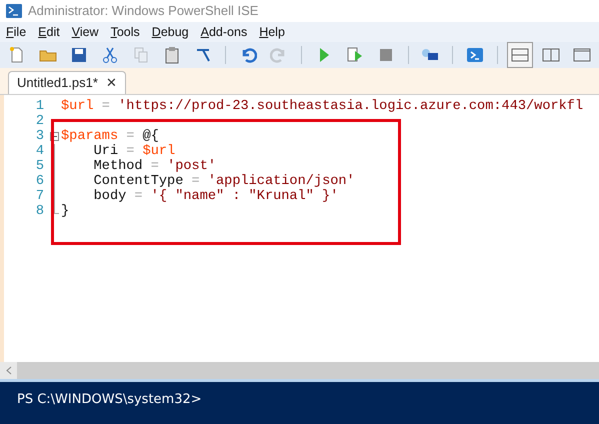  What do you see at coordinates (143, 11) in the screenshot?
I see `window-title: Administrator: Windows PowerShell ISE` at bounding box center [143, 11].